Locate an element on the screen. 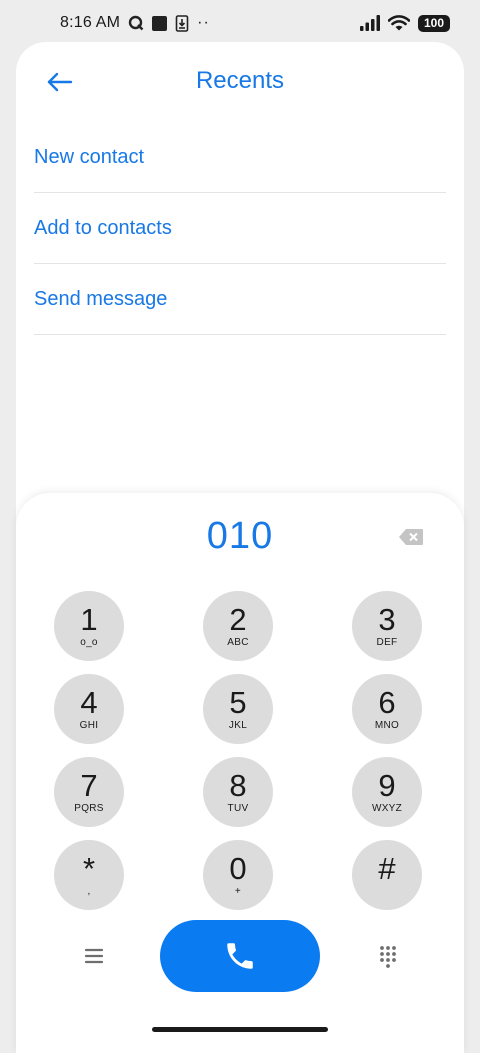 The height and width of the screenshot is (1053, 480). key-7: 7 PQRS is located at coordinates (89, 792).